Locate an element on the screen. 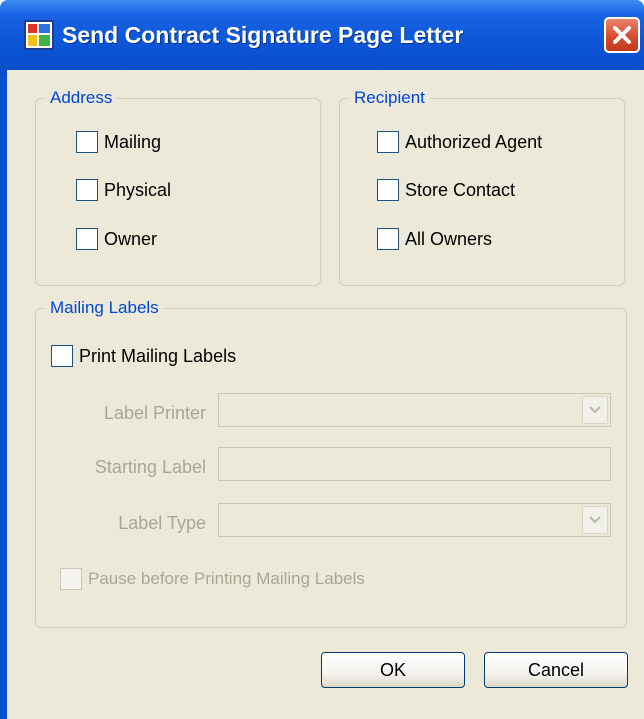  print-mailing-labels-checkbox: Print Mailing Labels is located at coordinates (143, 356).